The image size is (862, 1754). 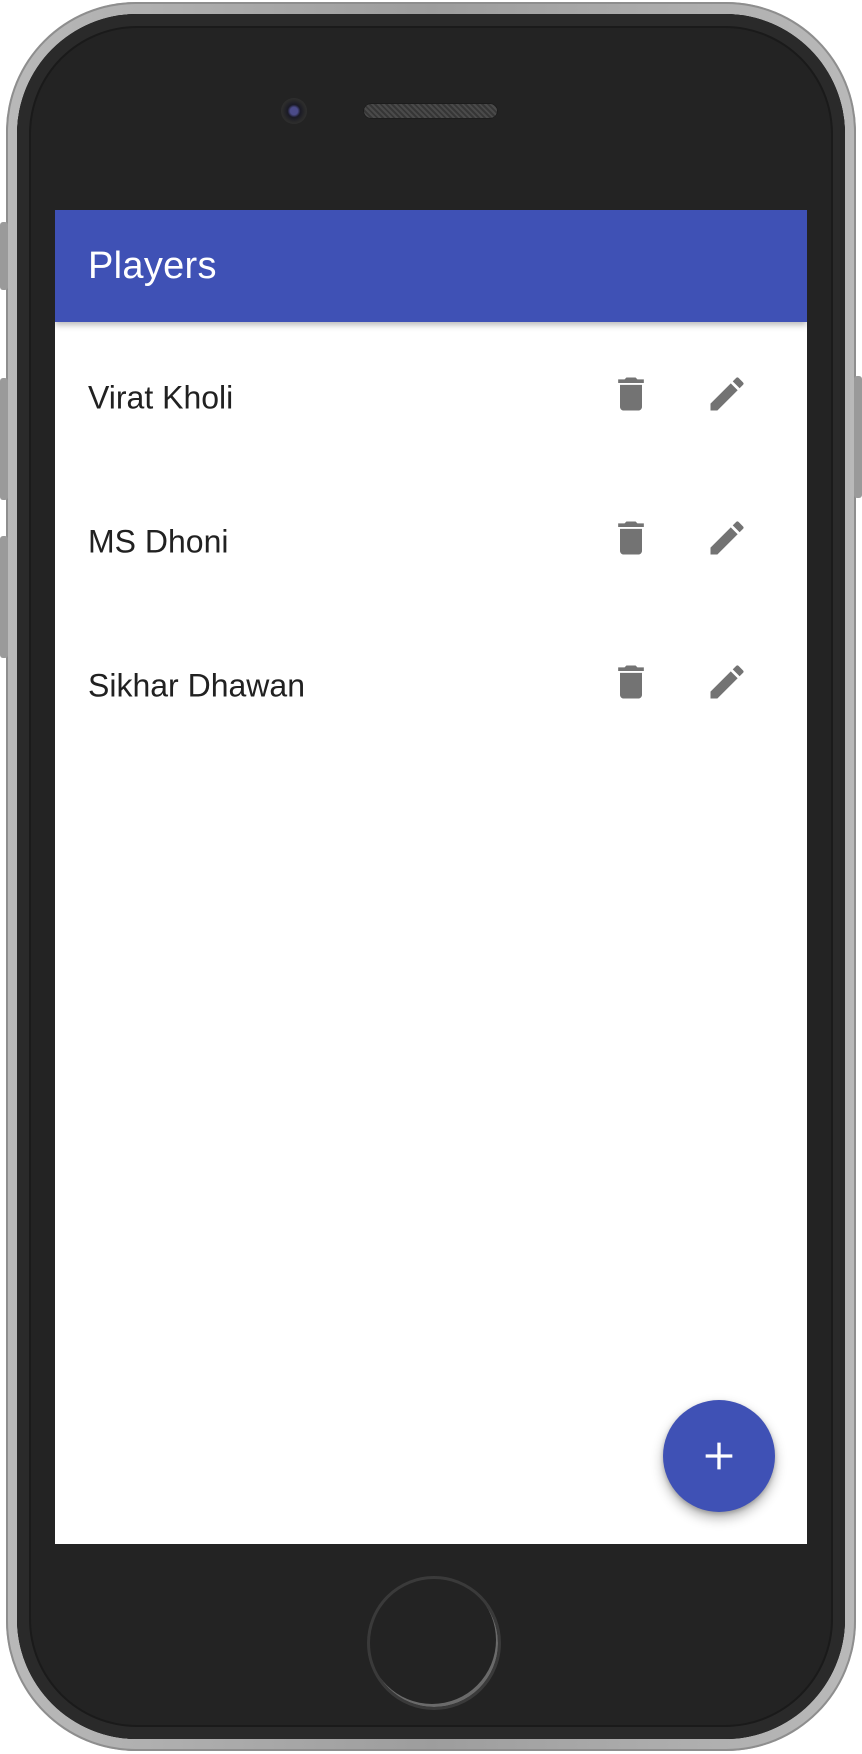 I want to click on home-button, so click(x=434, y=1643).